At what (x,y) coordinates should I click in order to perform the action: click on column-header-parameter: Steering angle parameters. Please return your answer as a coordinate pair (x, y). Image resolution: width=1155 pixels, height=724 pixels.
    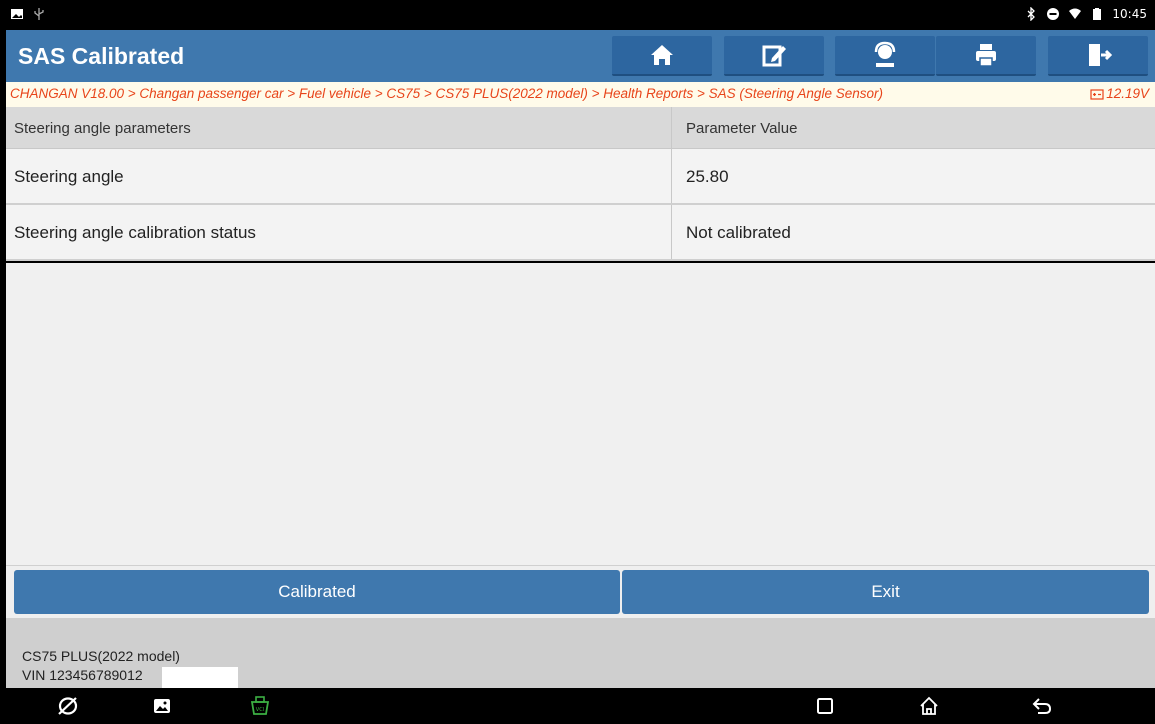
    Looking at the image, I should click on (339, 127).